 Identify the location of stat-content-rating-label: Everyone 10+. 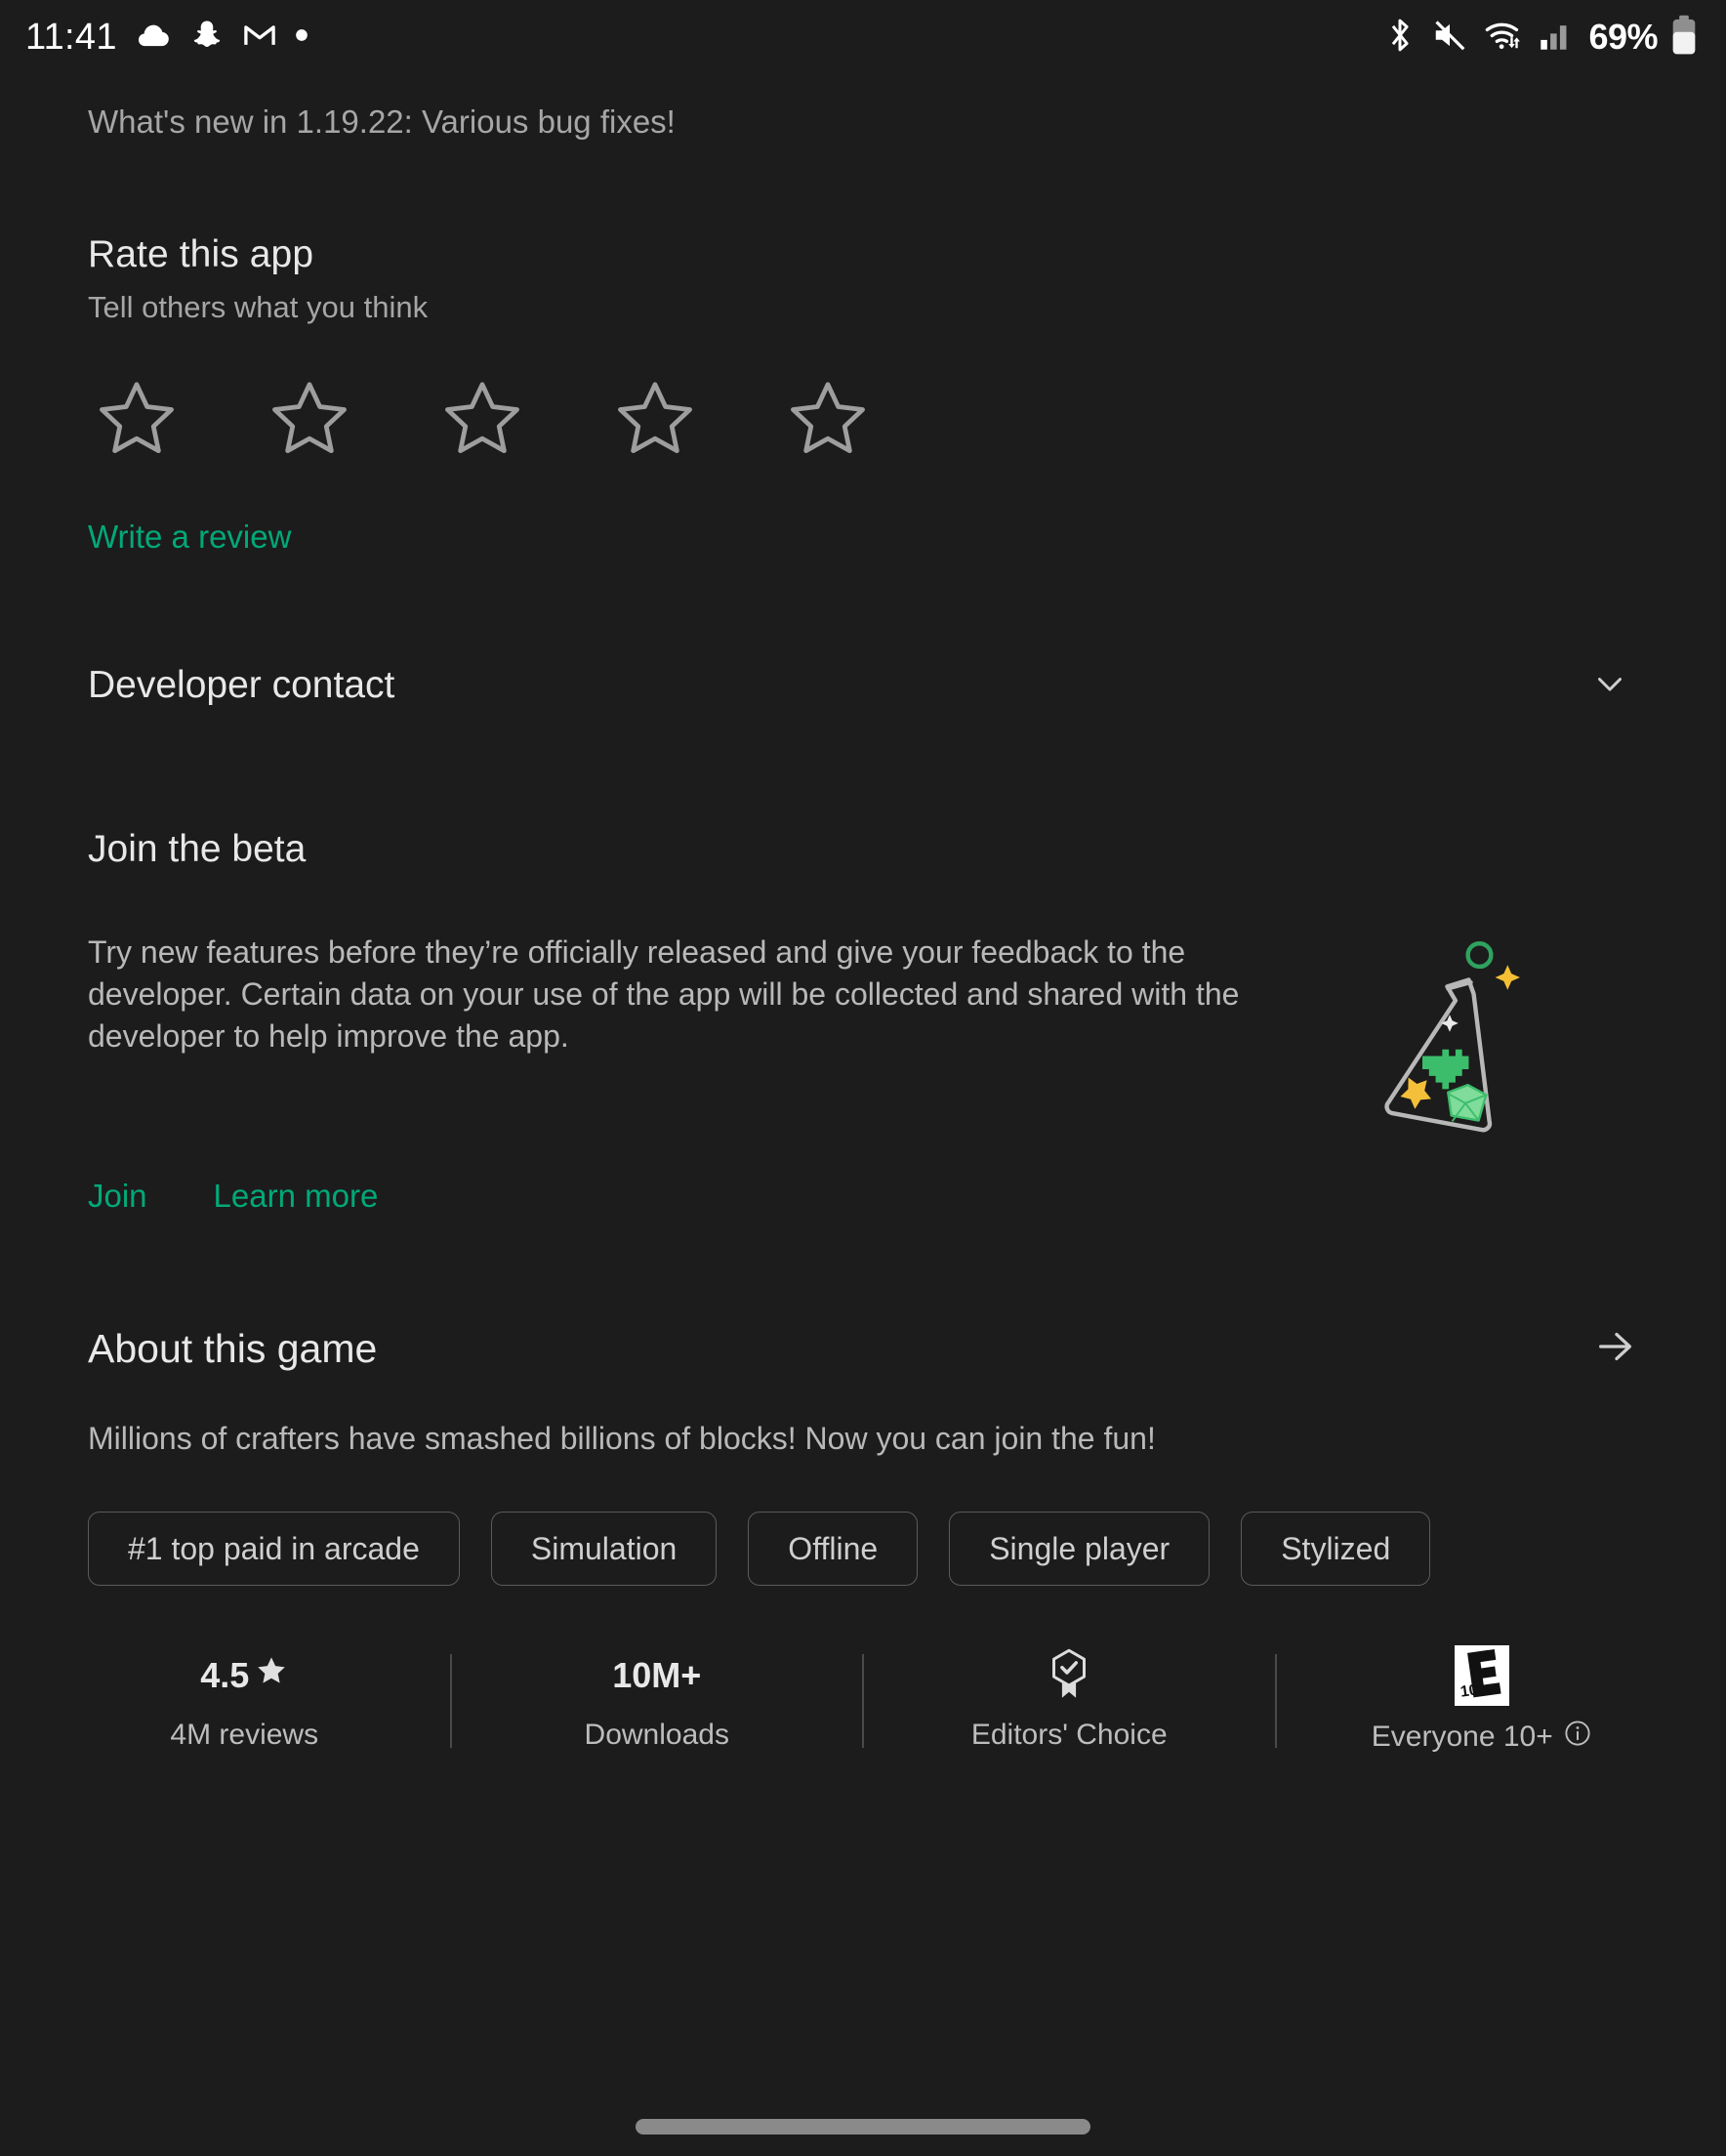
(1482, 1738).